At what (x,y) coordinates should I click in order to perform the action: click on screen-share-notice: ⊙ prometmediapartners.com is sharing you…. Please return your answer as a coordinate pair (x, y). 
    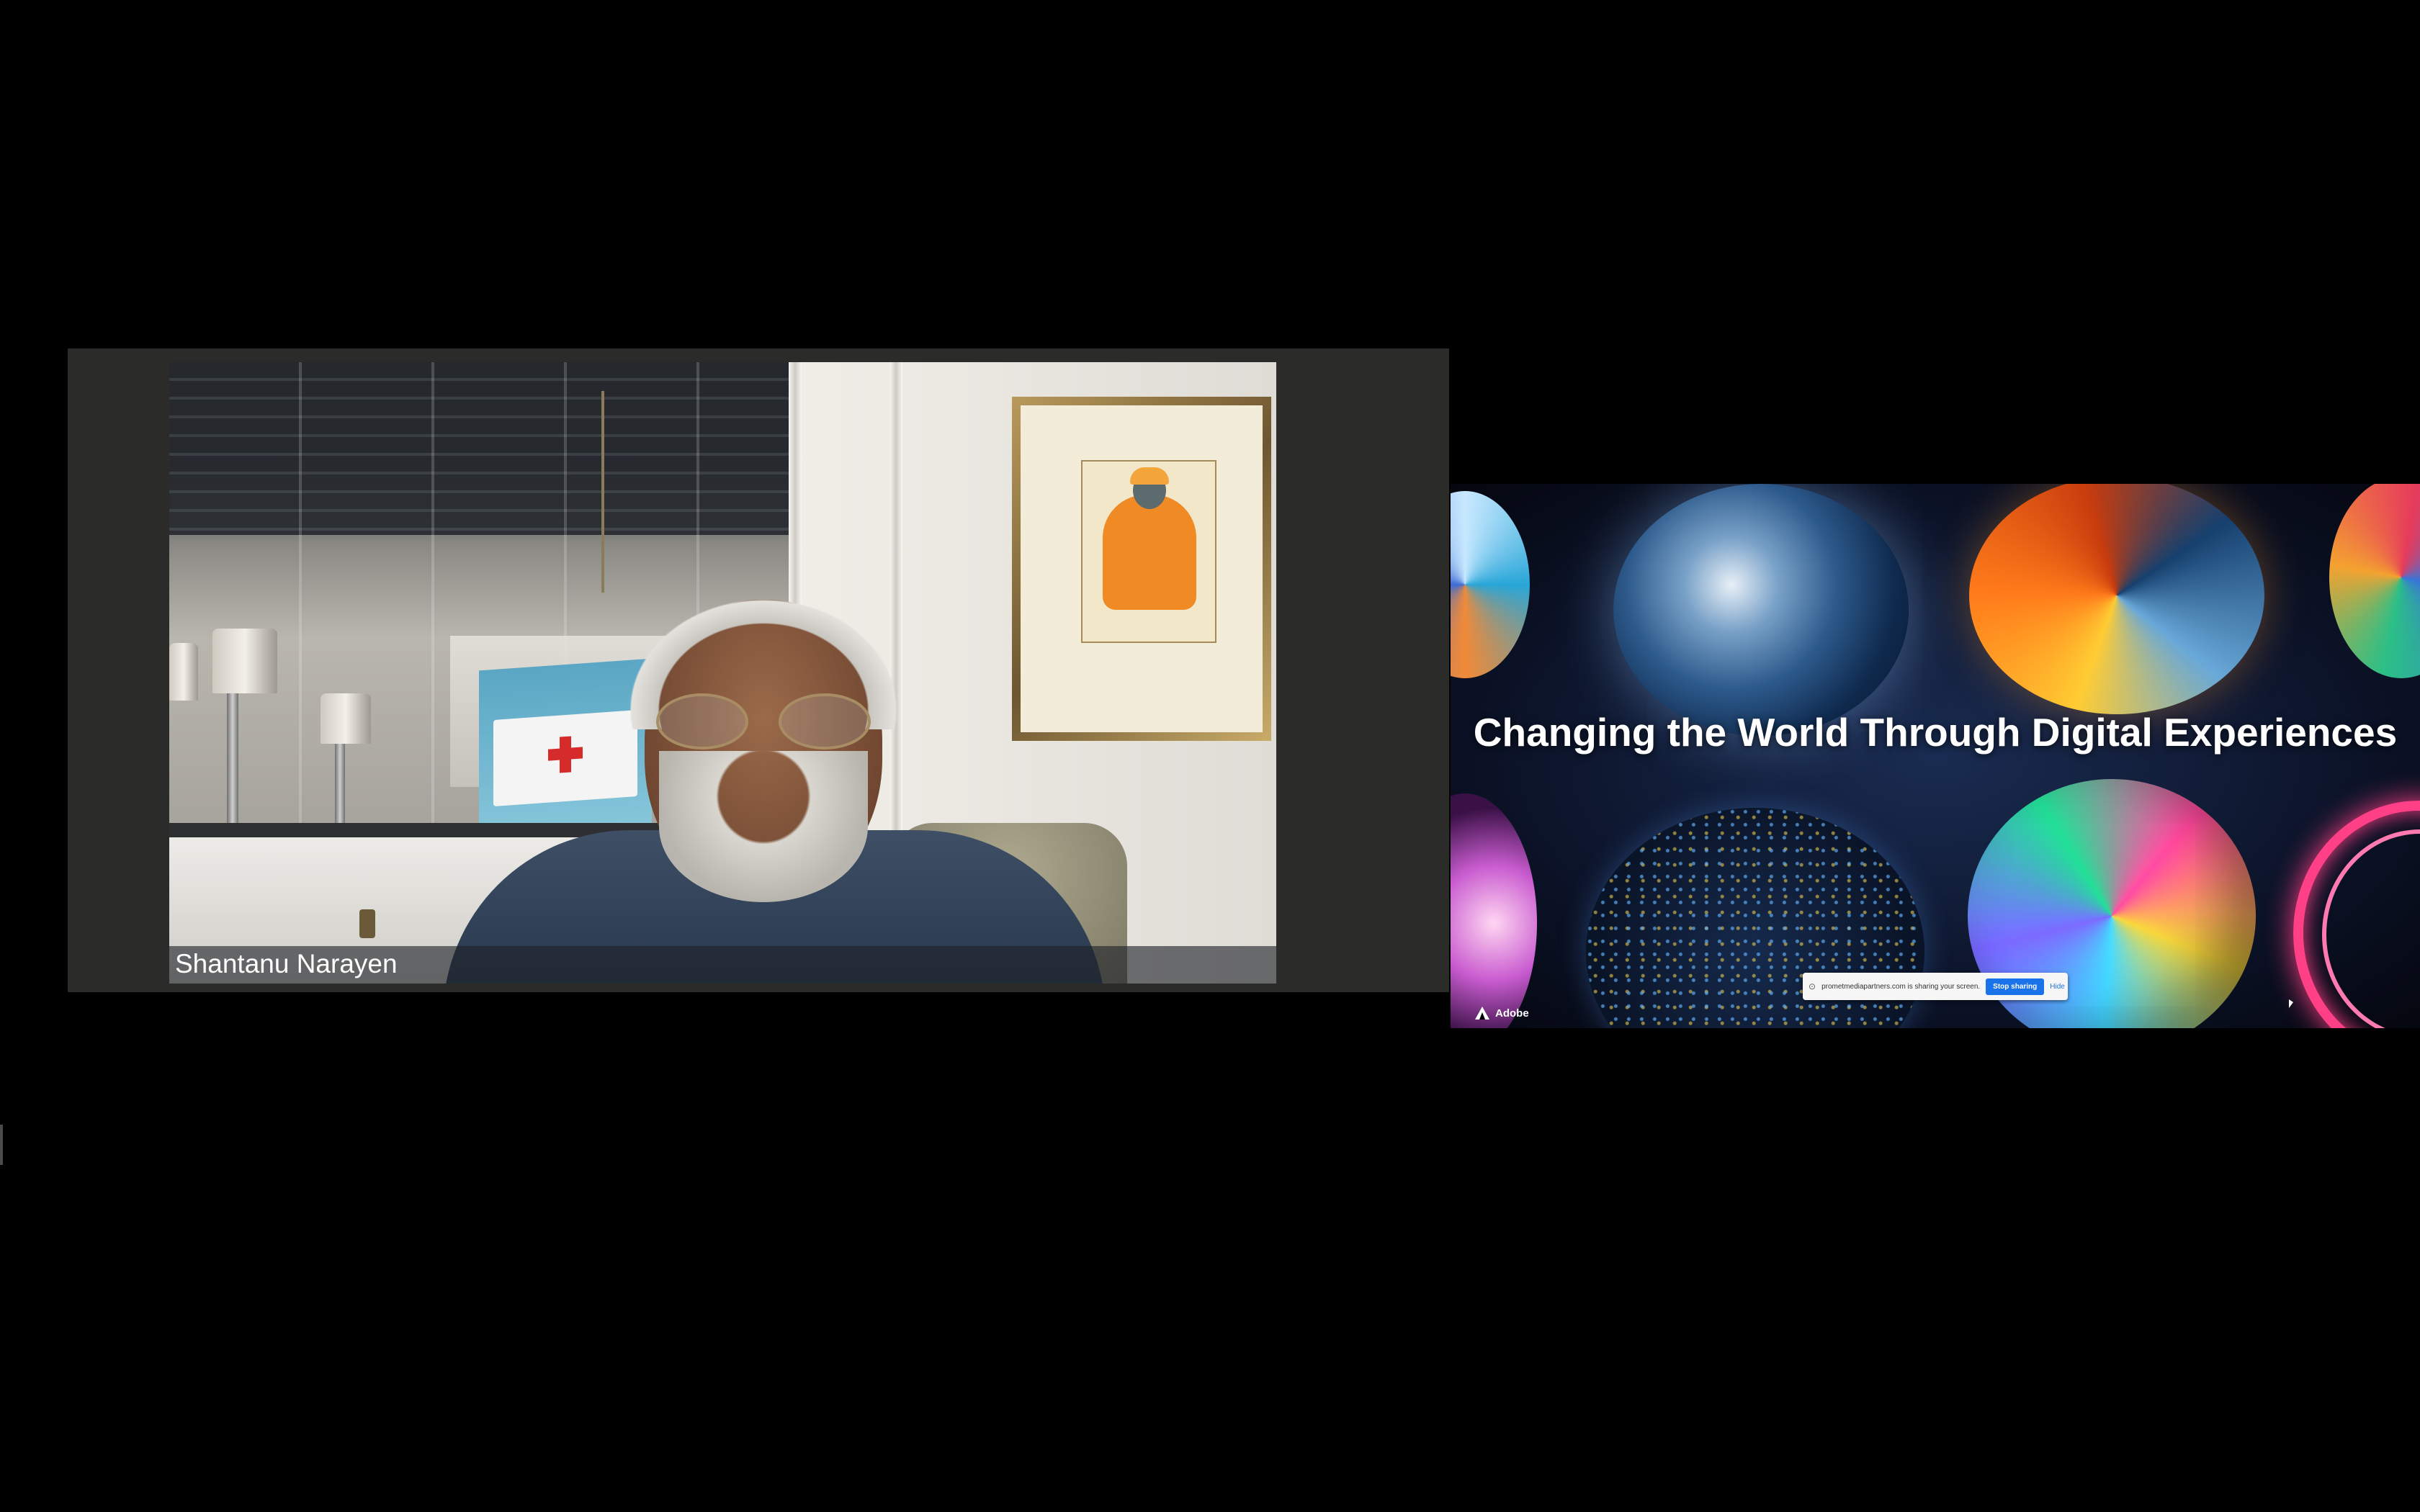
    Looking at the image, I should click on (1935, 986).